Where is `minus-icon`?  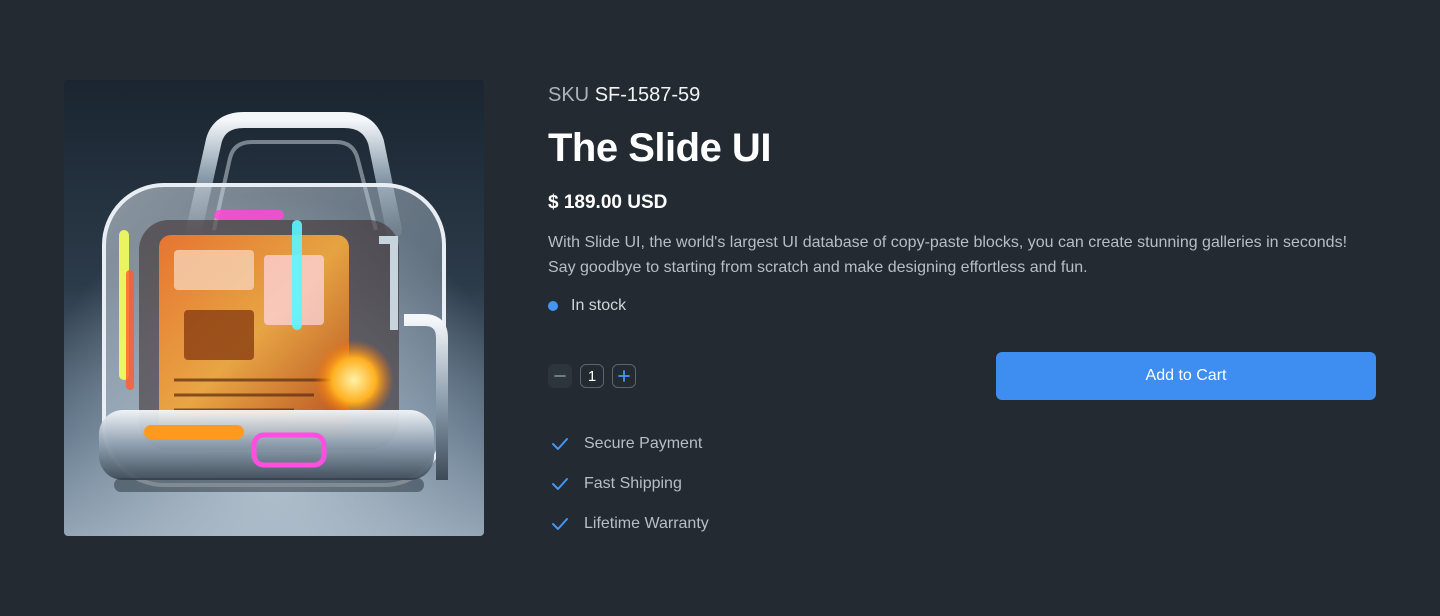 minus-icon is located at coordinates (560, 376).